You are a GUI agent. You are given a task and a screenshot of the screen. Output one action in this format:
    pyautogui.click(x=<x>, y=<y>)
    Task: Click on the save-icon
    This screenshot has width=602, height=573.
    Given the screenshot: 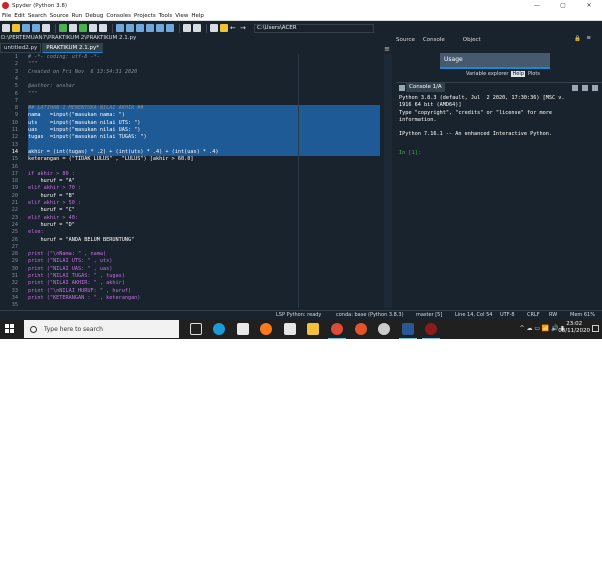 What is the action you would take?
    pyautogui.click(x=26, y=28)
    